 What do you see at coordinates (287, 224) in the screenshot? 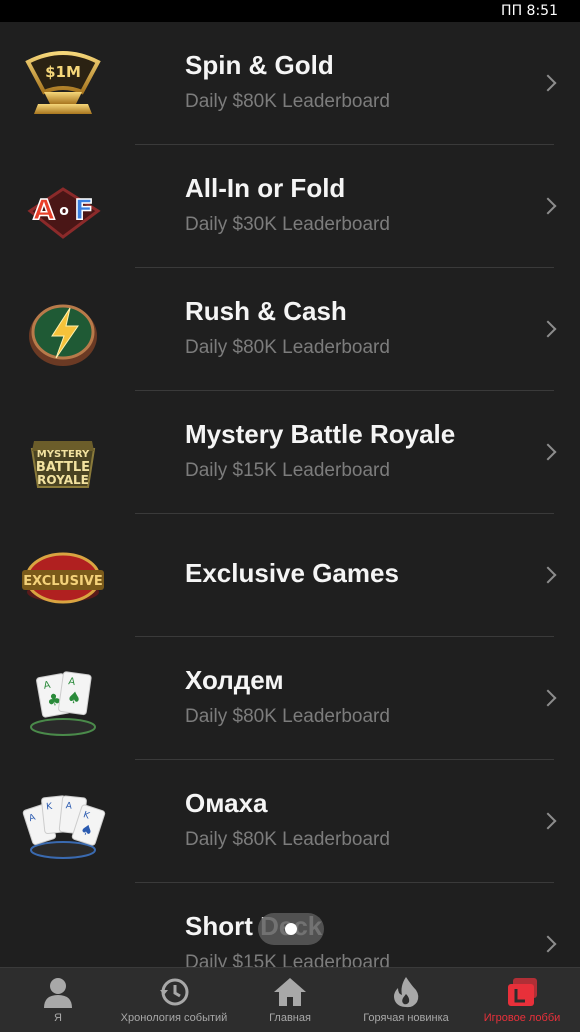
I see `item-subtitle: Daily $30K Leaderboard` at bounding box center [287, 224].